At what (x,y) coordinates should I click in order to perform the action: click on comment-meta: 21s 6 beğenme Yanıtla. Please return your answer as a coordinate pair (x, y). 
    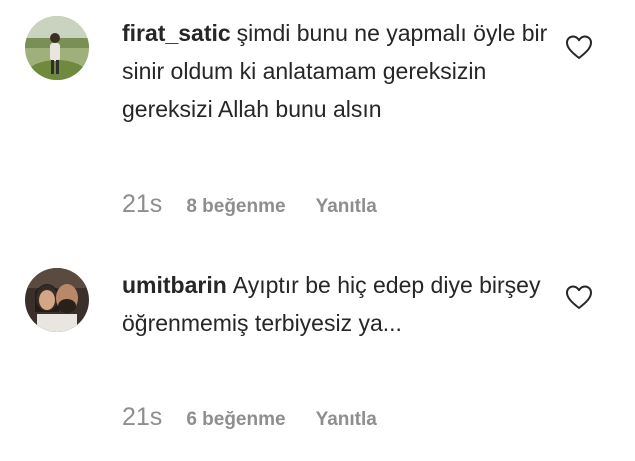
    Looking at the image, I should click on (249, 417).